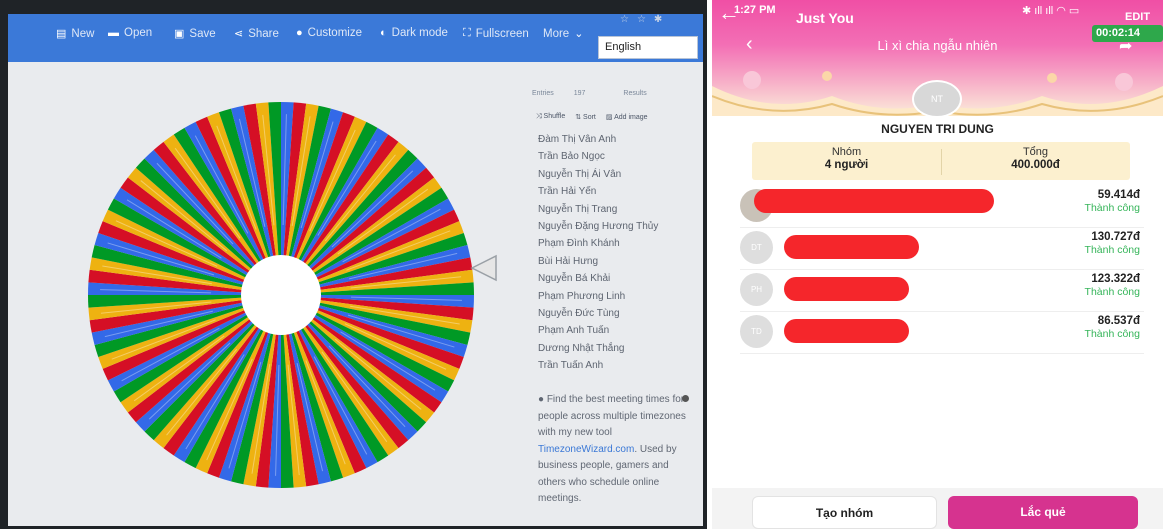 The height and width of the screenshot is (529, 1163). Describe the element at coordinates (239, 34) in the screenshot. I see `share-icon: ⋖` at that location.